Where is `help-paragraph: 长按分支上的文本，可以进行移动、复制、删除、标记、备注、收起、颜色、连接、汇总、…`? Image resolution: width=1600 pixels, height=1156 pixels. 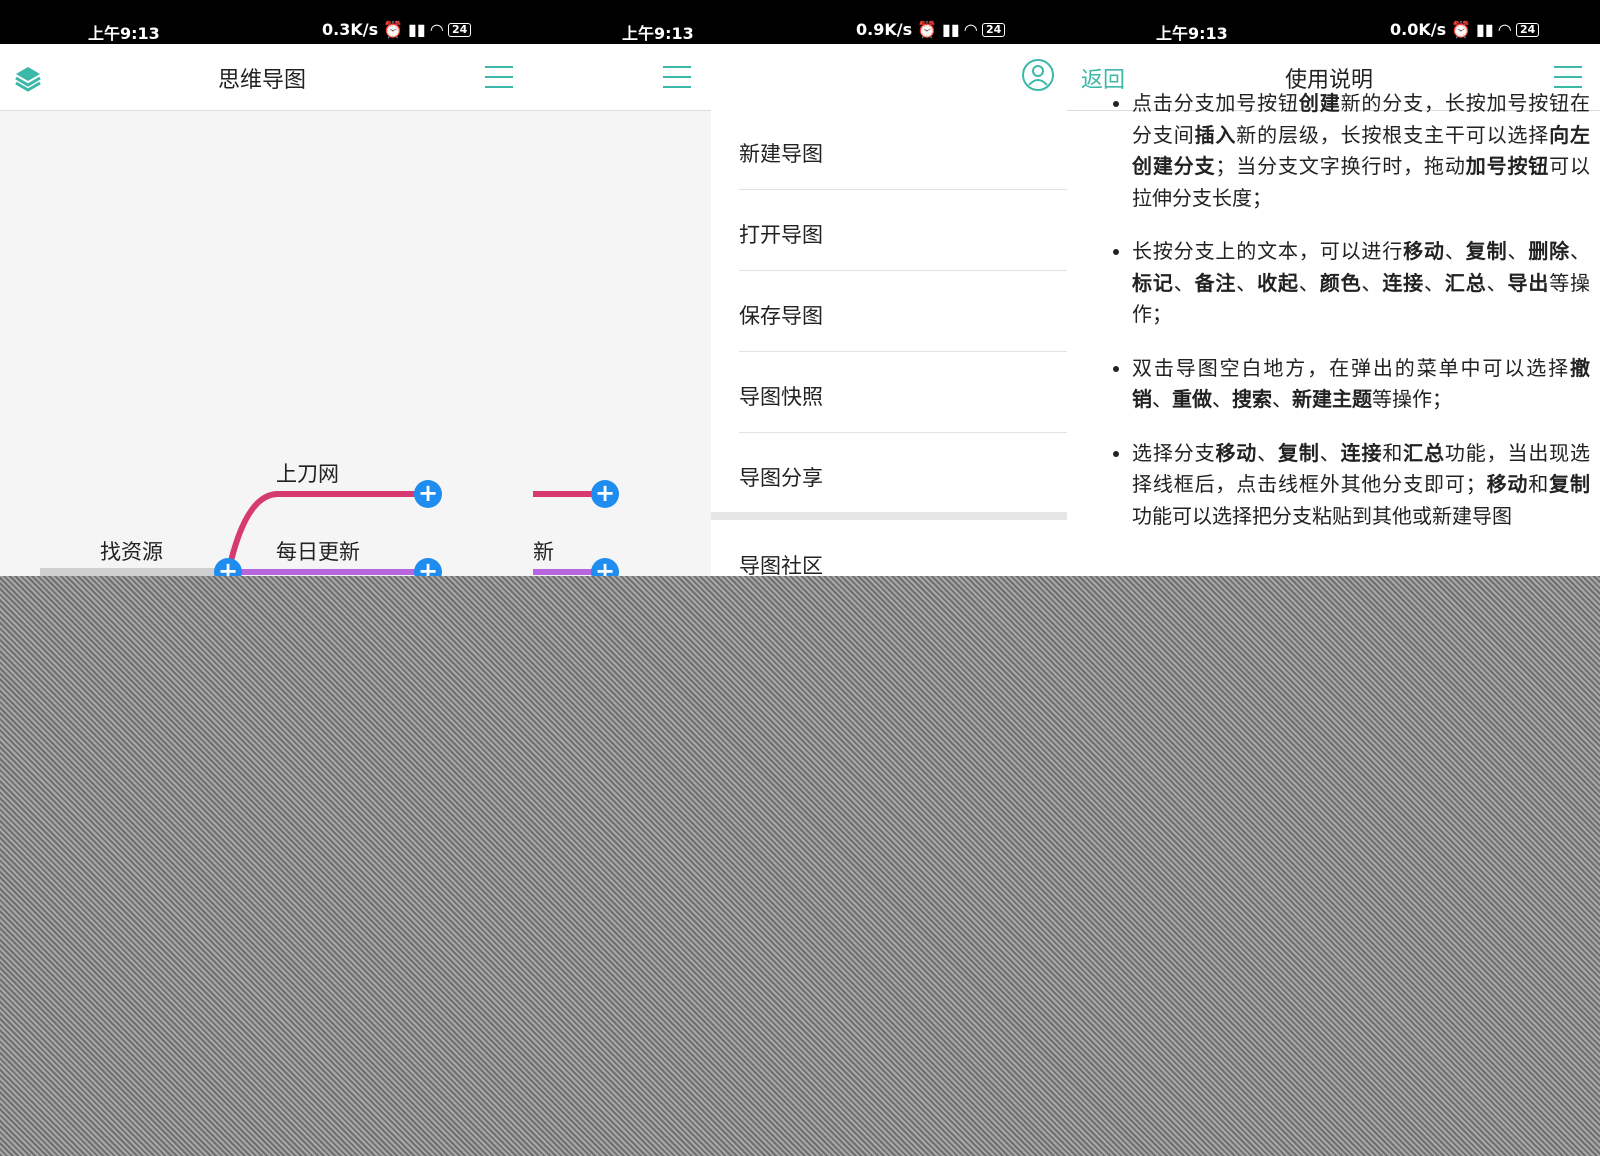
help-paragraph: 长按分支上的文本，可以进行移动、复制、删除、标记、备注、收起、颜色、连接、汇总、… is located at coordinates (1361, 283).